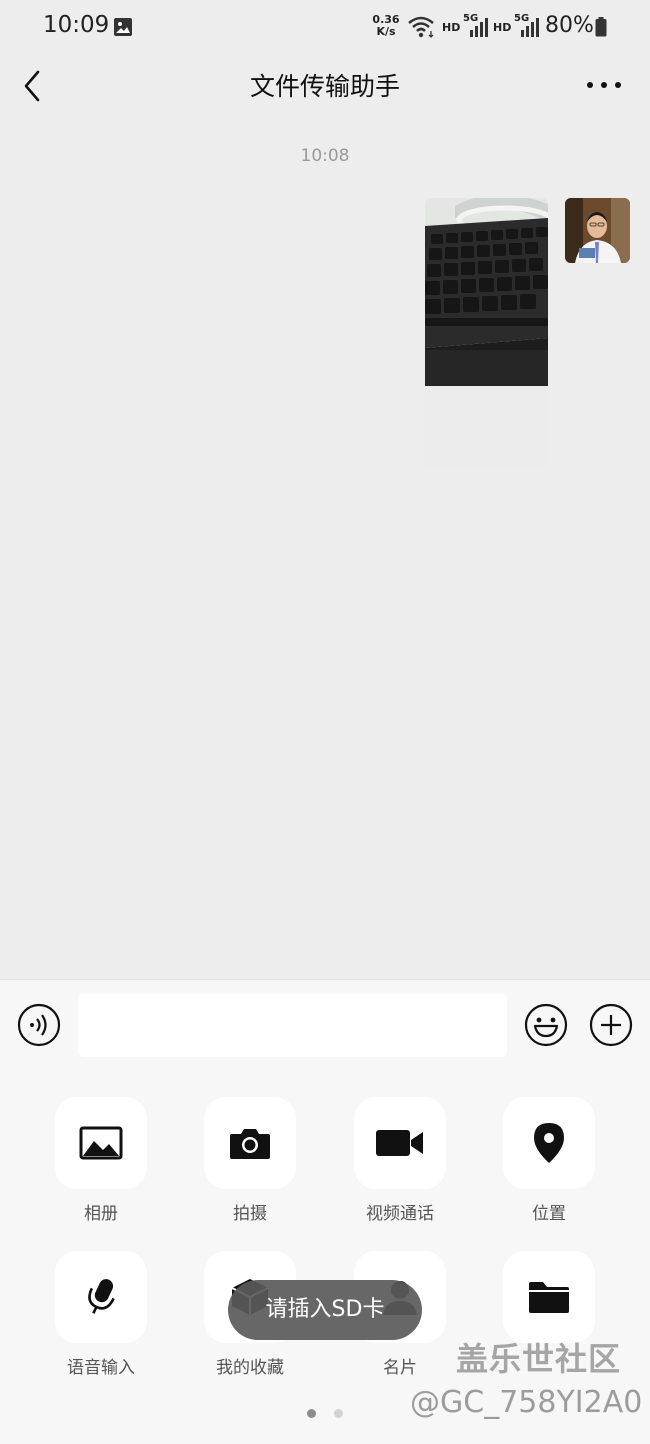 The width and height of the screenshot is (650, 1444). I want to click on page-dot-active, so click(311, 1413).